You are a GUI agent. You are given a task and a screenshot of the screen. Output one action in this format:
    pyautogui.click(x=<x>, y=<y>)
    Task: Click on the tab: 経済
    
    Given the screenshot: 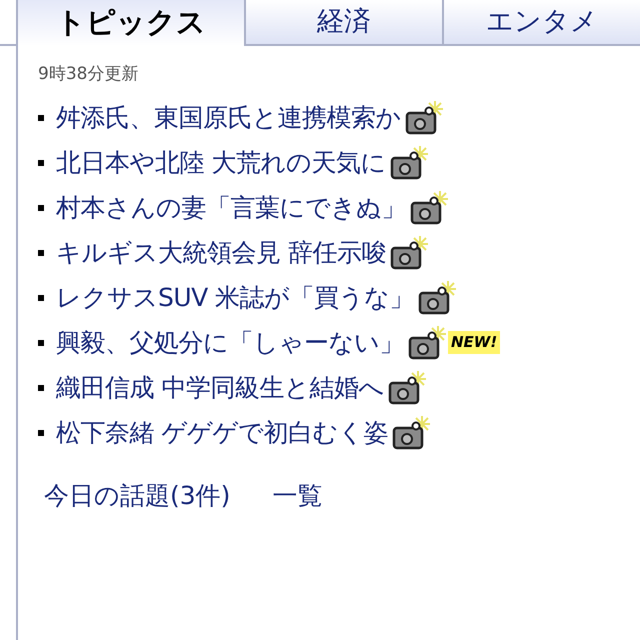 What is the action you would take?
    pyautogui.click(x=343, y=23)
    